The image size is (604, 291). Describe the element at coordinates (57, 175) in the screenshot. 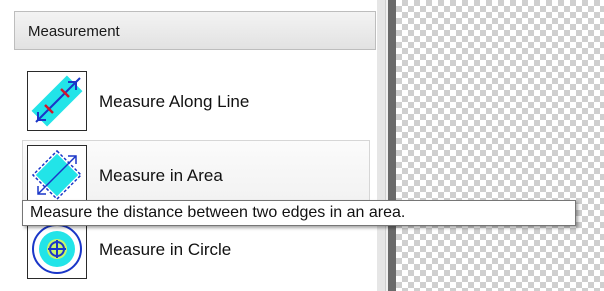

I see `measure-in-area-icon` at that location.